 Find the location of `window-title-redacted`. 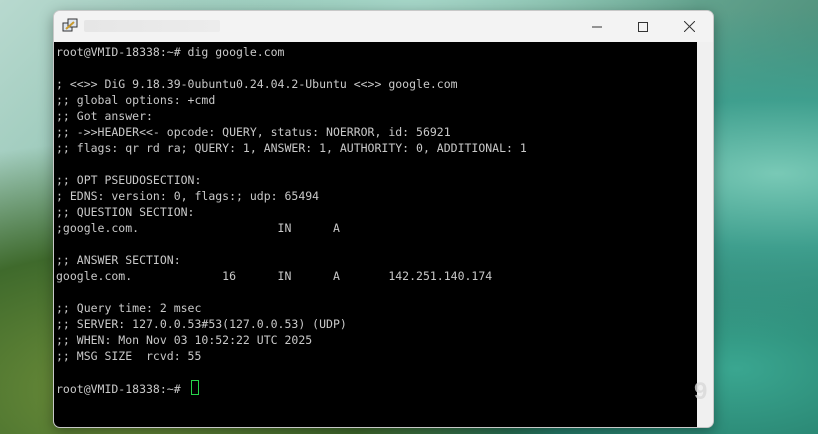

window-title-redacted is located at coordinates (152, 26).